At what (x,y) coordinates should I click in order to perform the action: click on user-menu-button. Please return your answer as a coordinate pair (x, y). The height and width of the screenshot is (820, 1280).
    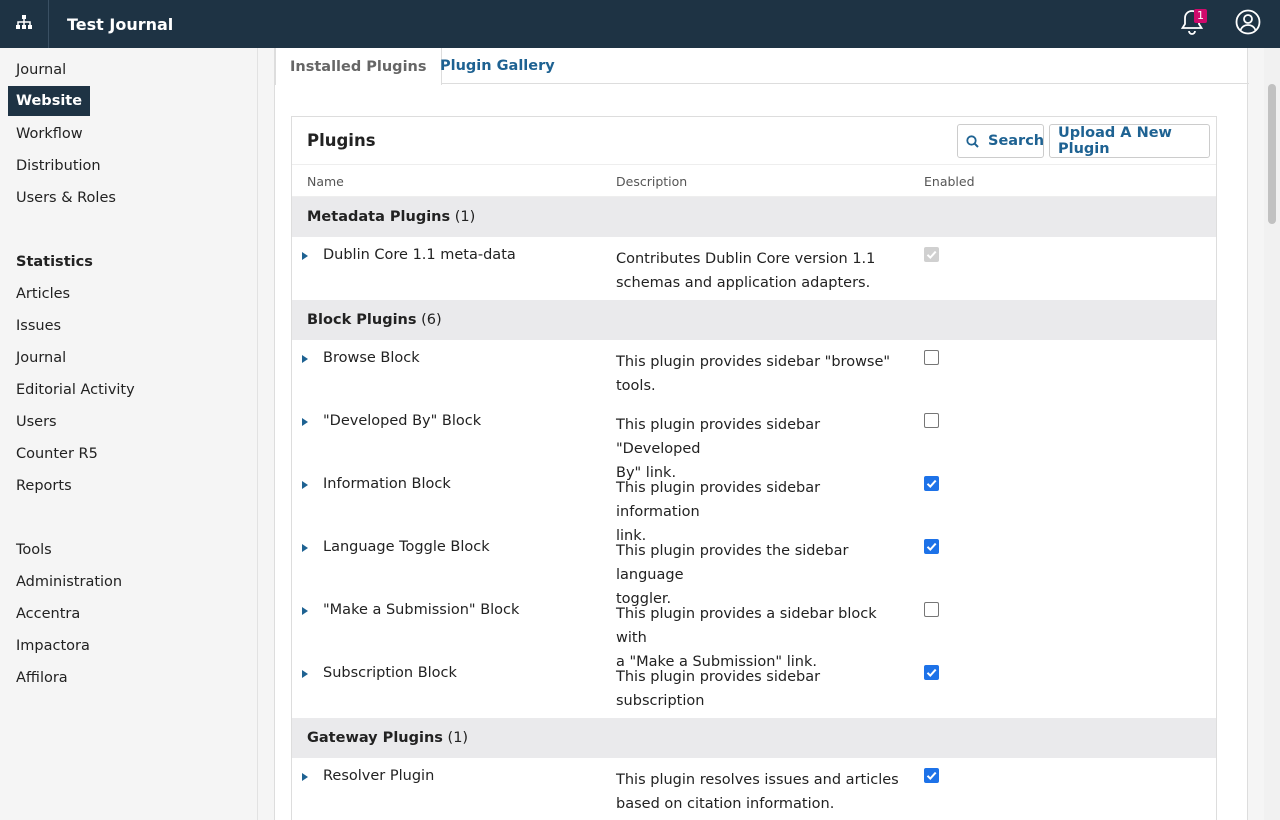
    Looking at the image, I should click on (1248, 24).